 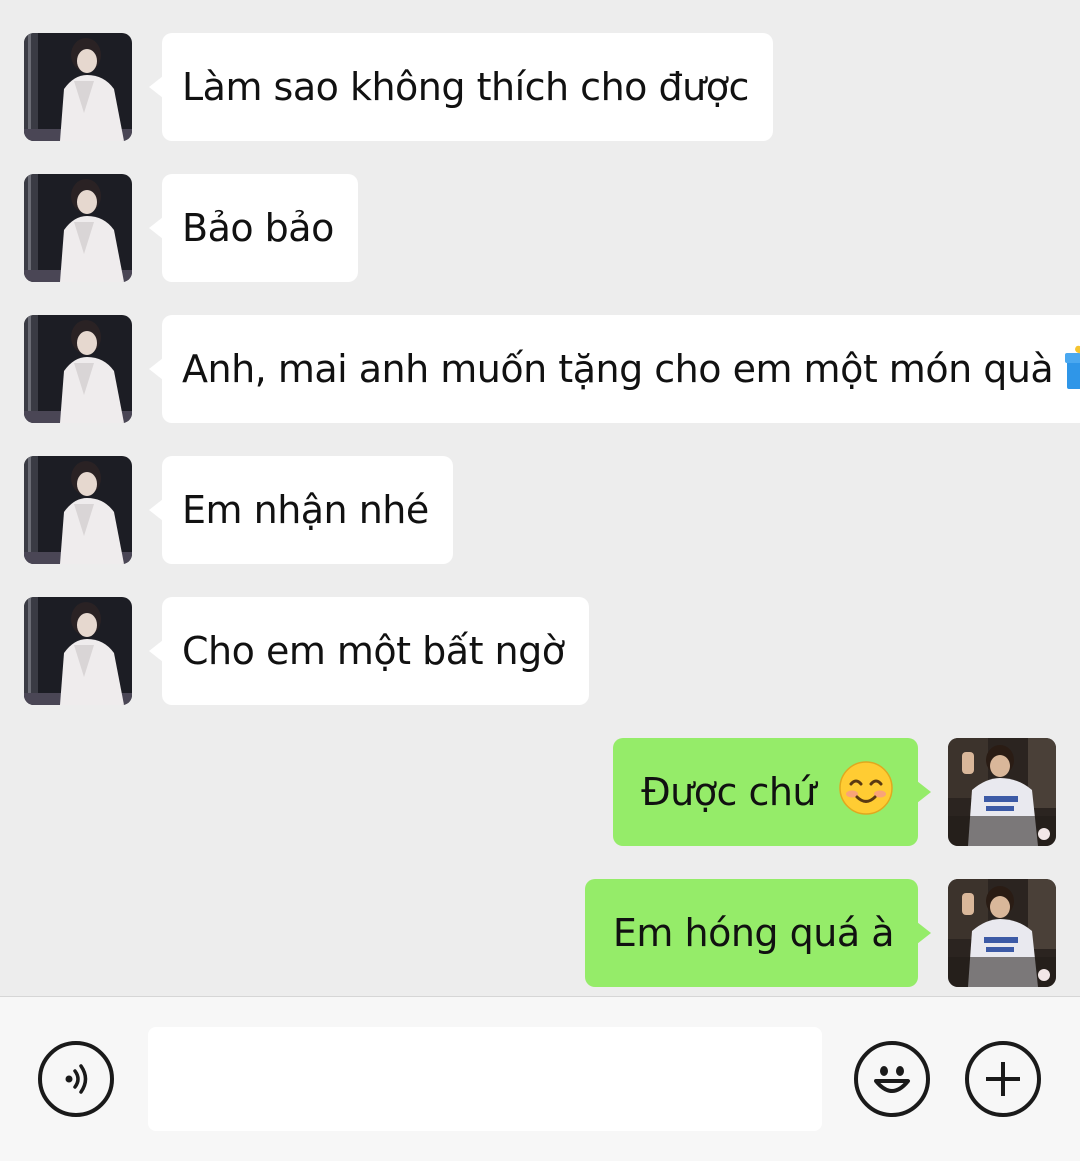 What do you see at coordinates (753, 933) in the screenshot?
I see `message-text: Em hóng quá à` at bounding box center [753, 933].